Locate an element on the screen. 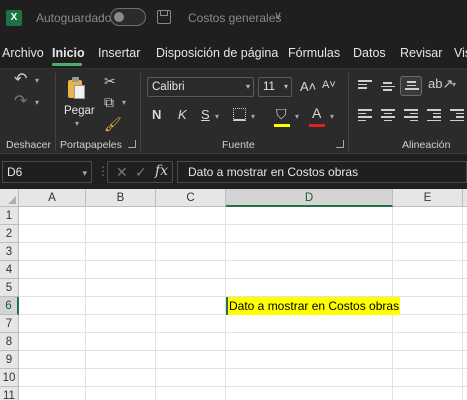 The image size is (467, 400). font-size-select: 11 ▾ is located at coordinates (275, 87).